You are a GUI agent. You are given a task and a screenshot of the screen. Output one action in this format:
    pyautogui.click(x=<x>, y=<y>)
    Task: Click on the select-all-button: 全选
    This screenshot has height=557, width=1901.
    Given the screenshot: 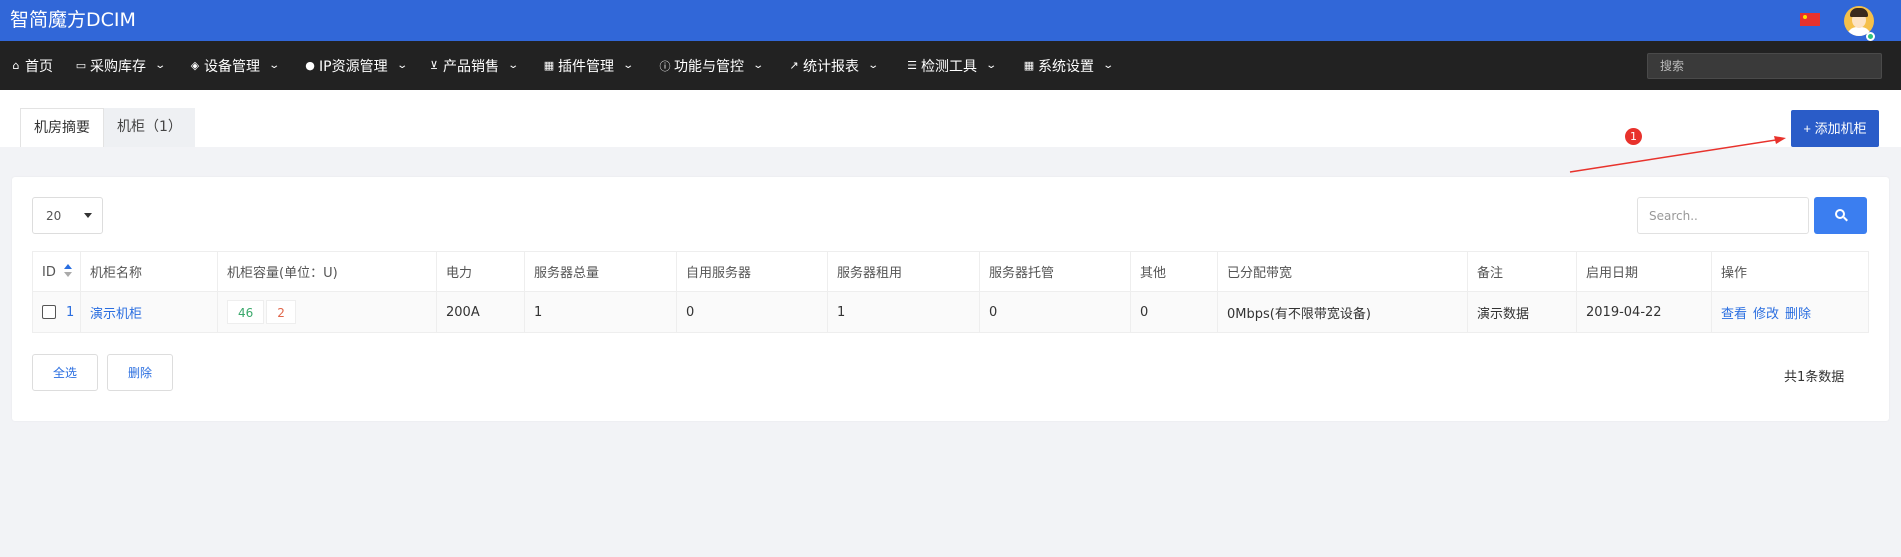 What is the action you would take?
    pyautogui.click(x=65, y=372)
    